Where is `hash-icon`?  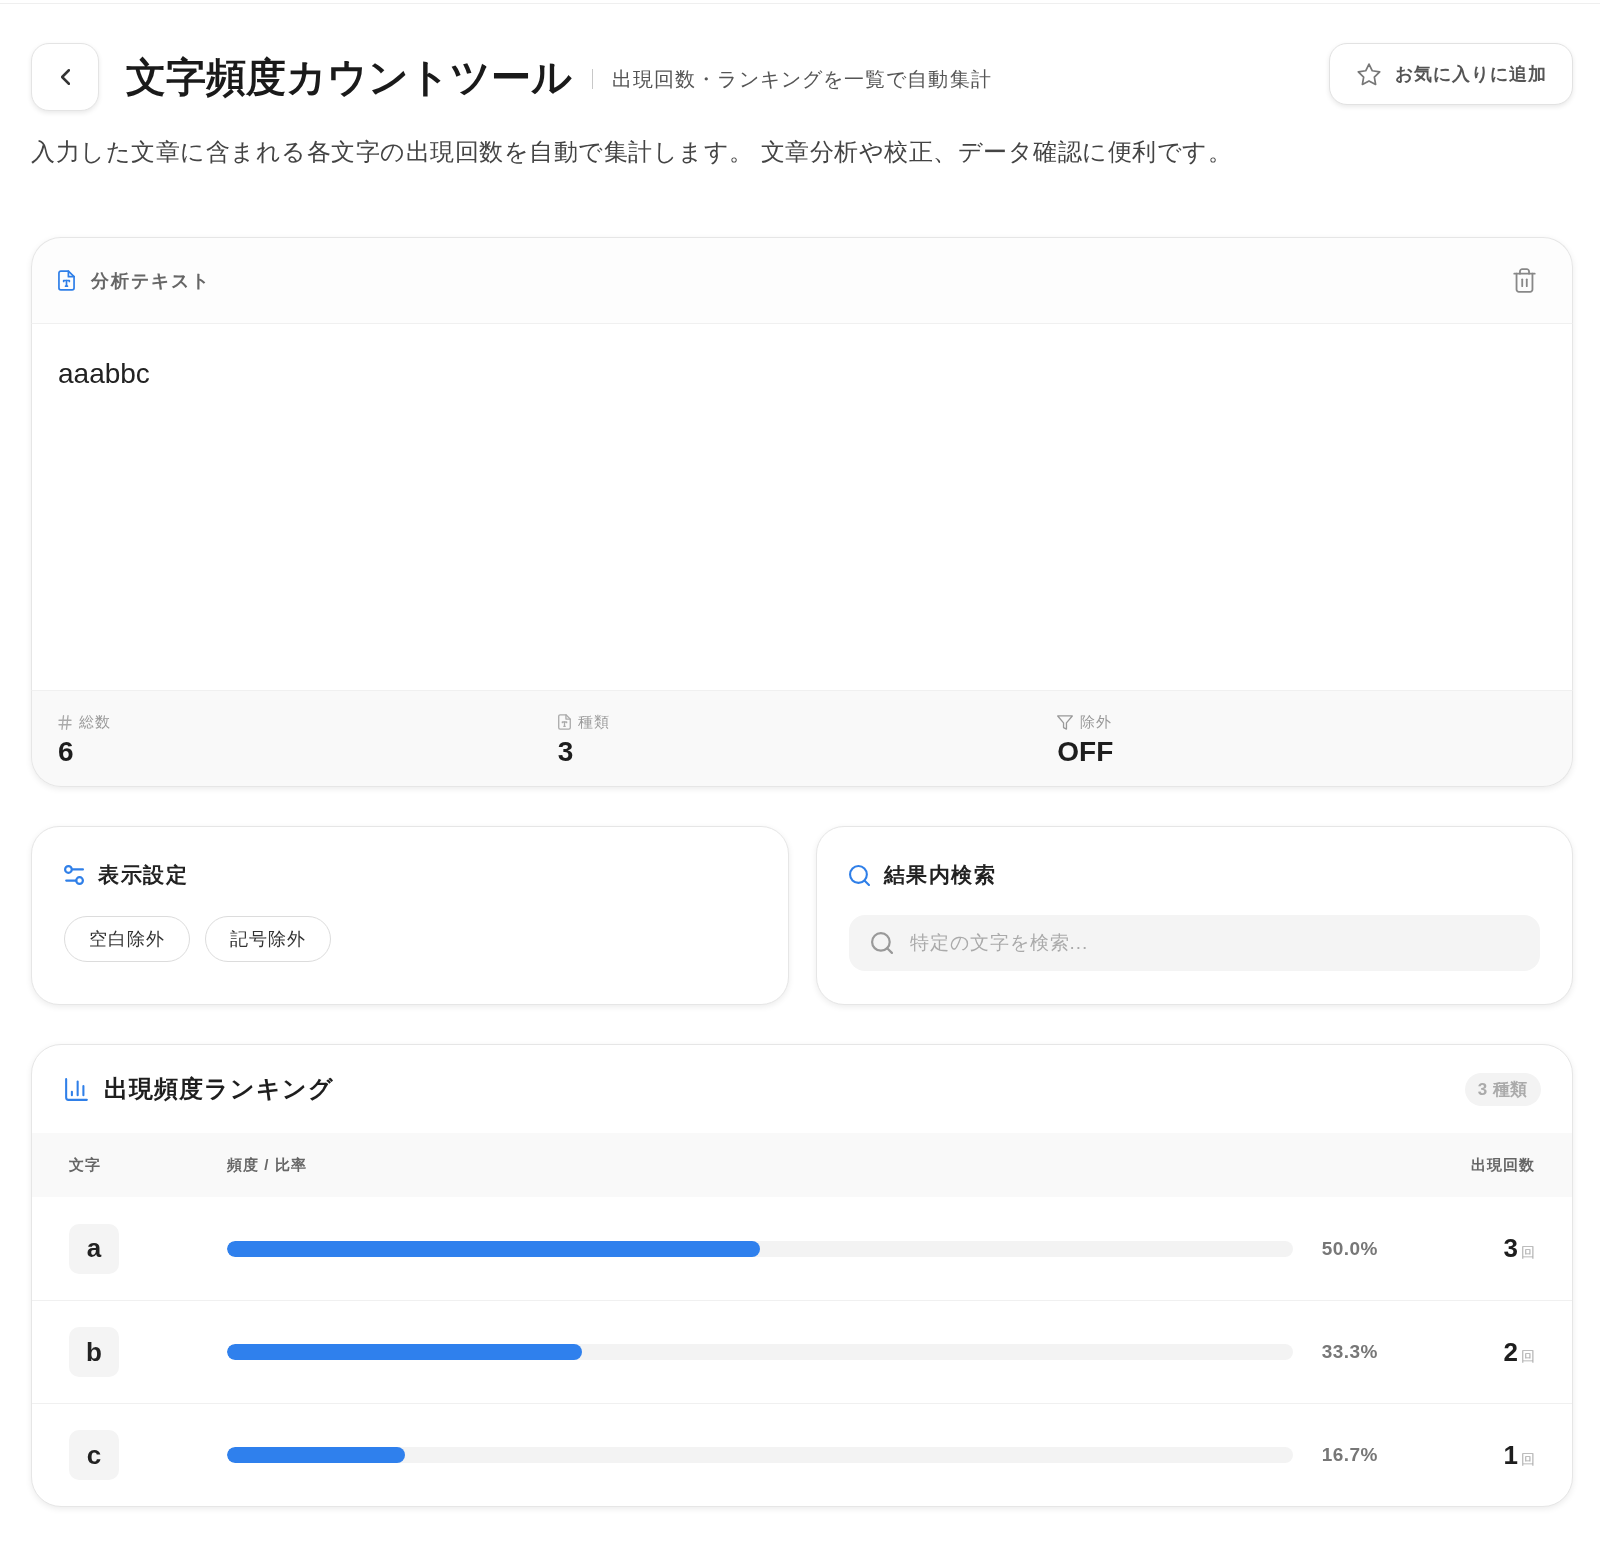 hash-icon is located at coordinates (65, 722).